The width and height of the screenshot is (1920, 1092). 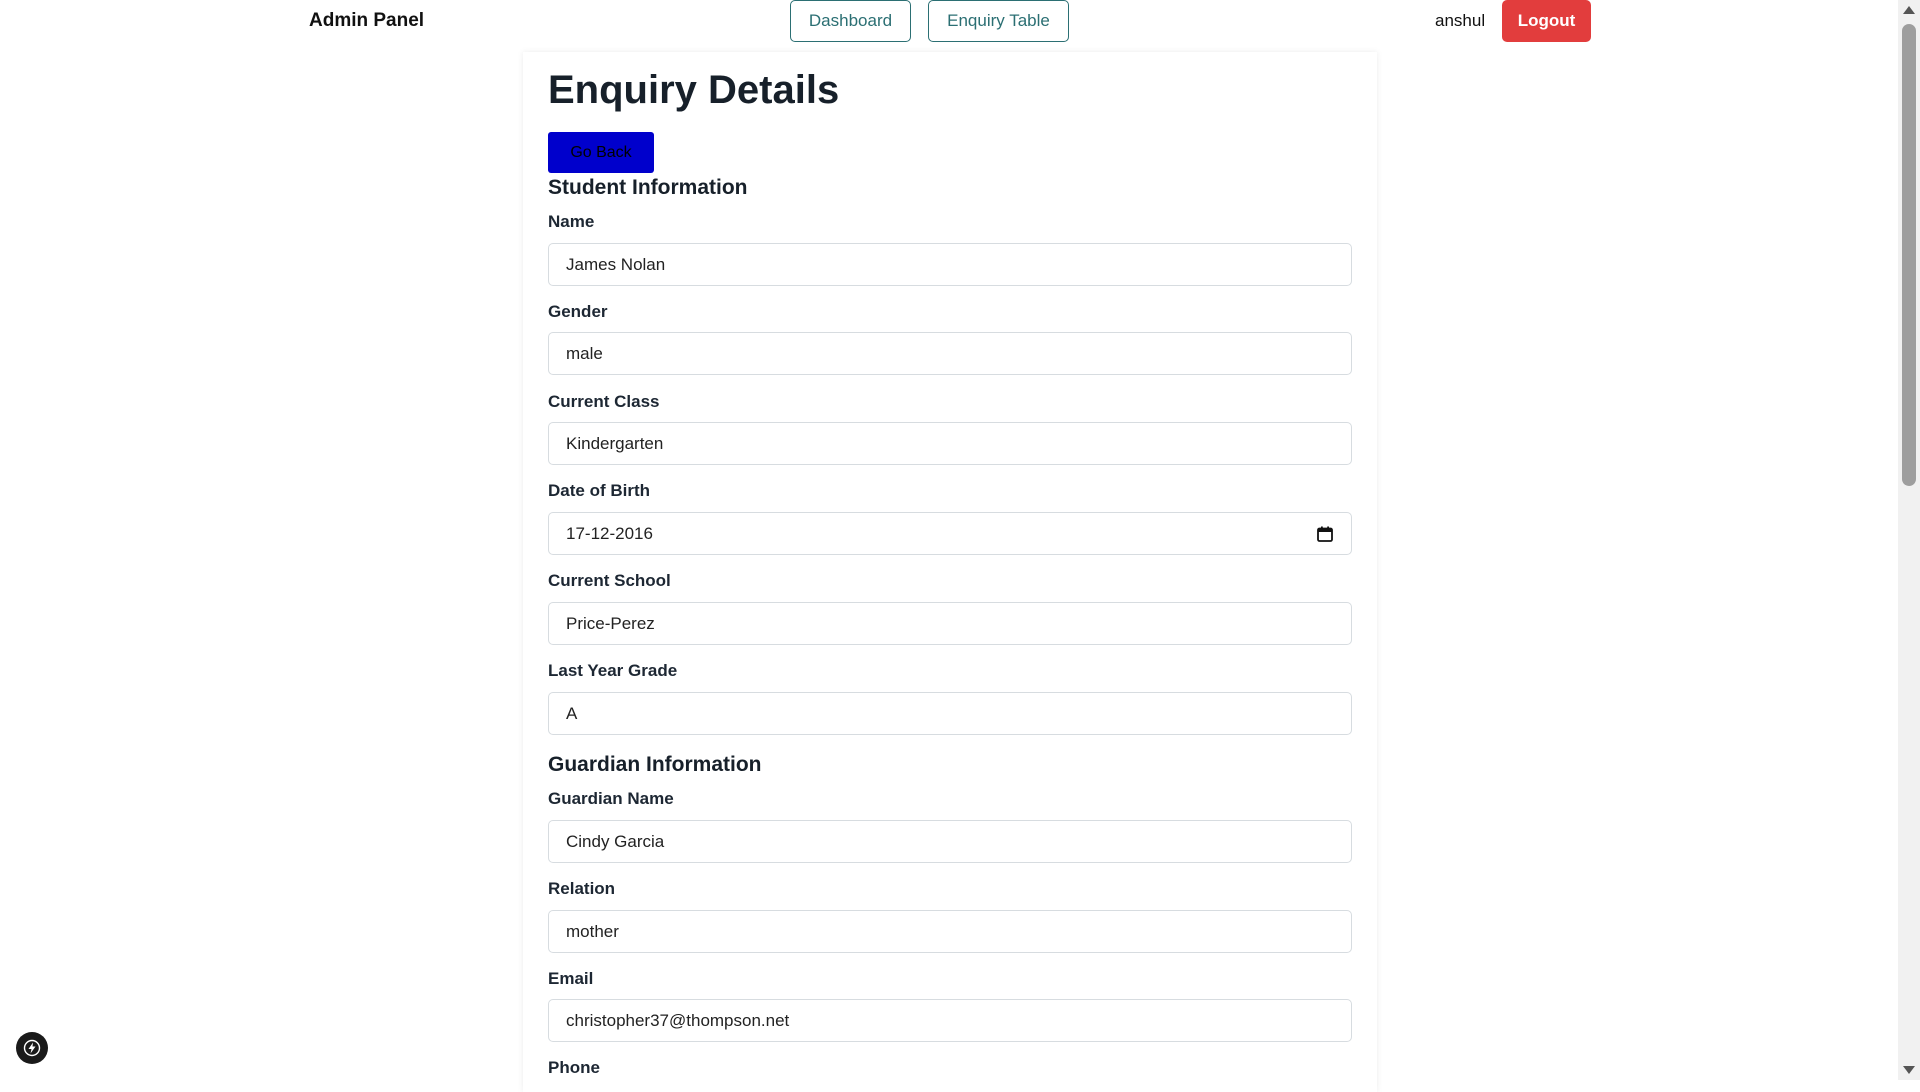 What do you see at coordinates (1546, 21) in the screenshot?
I see `logout-button: Logout` at bounding box center [1546, 21].